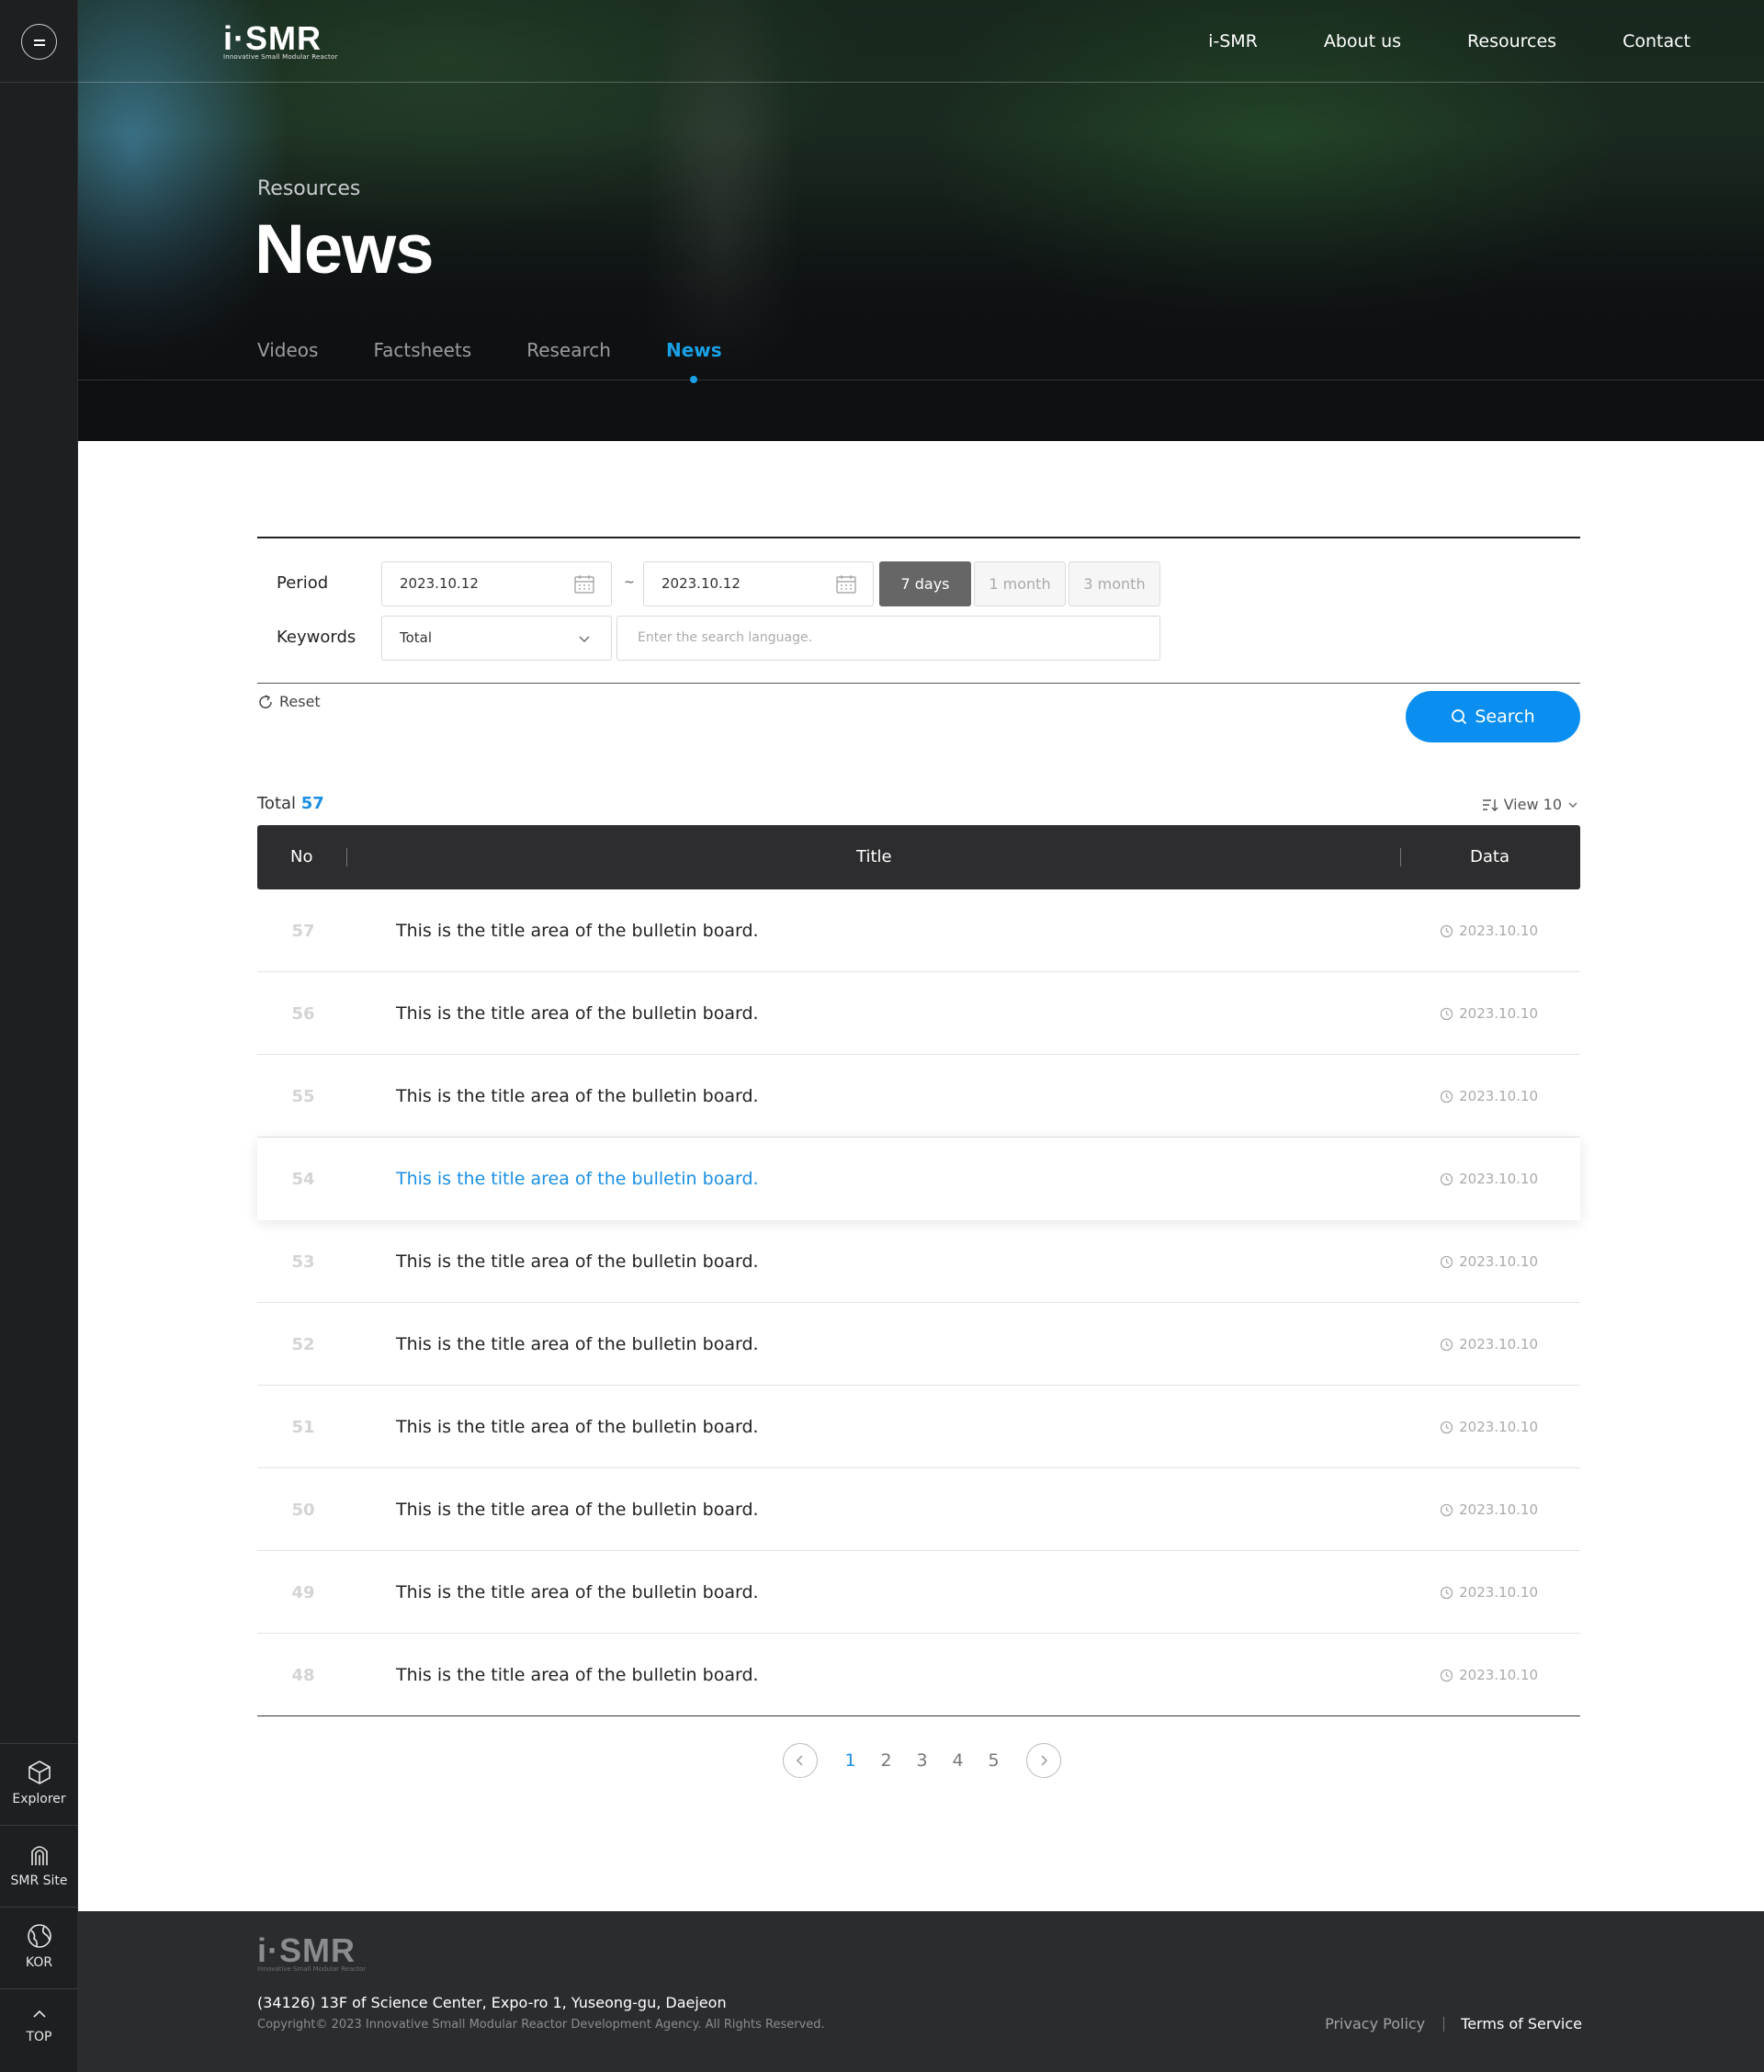 The width and height of the screenshot is (1764, 2072). I want to click on prev-page-button, so click(800, 1760).